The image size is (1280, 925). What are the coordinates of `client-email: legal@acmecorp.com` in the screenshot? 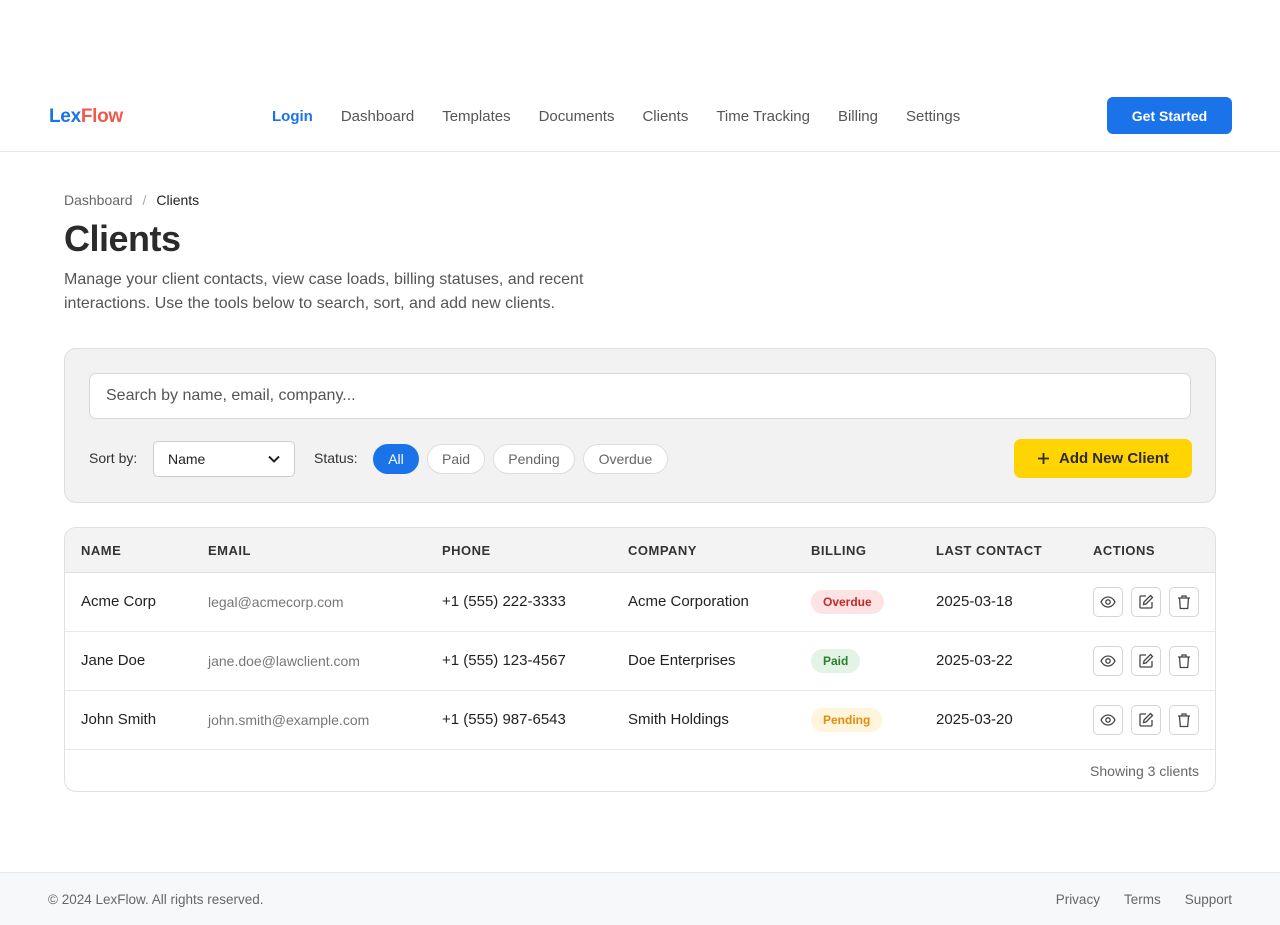 It's located at (276, 602).